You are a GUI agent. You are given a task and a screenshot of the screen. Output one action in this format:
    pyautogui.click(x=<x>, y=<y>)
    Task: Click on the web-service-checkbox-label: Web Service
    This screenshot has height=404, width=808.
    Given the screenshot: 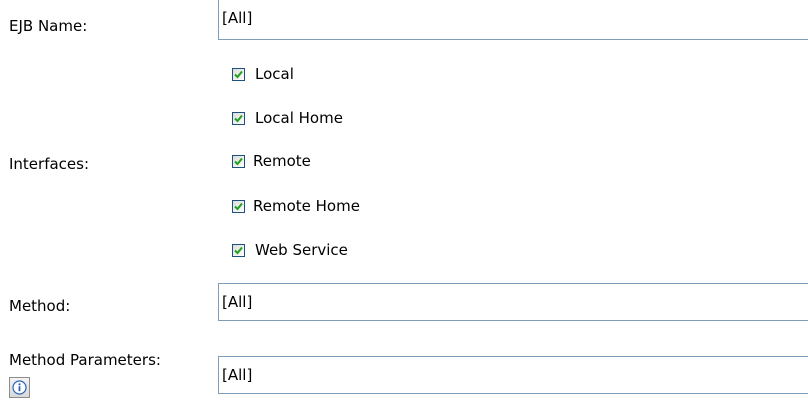 What is the action you would take?
    pyautogui.click(x=301, y=250)
    